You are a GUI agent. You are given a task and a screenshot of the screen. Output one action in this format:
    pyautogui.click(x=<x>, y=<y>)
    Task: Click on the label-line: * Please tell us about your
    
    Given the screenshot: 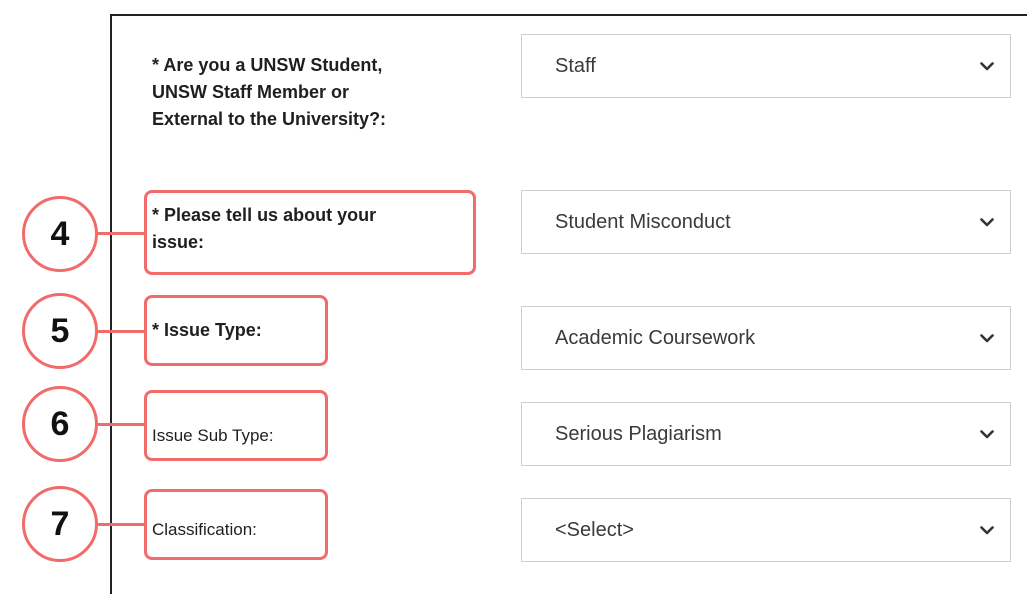 What is the action you would take?
    pyautogui.click(x=264, y=215)
    